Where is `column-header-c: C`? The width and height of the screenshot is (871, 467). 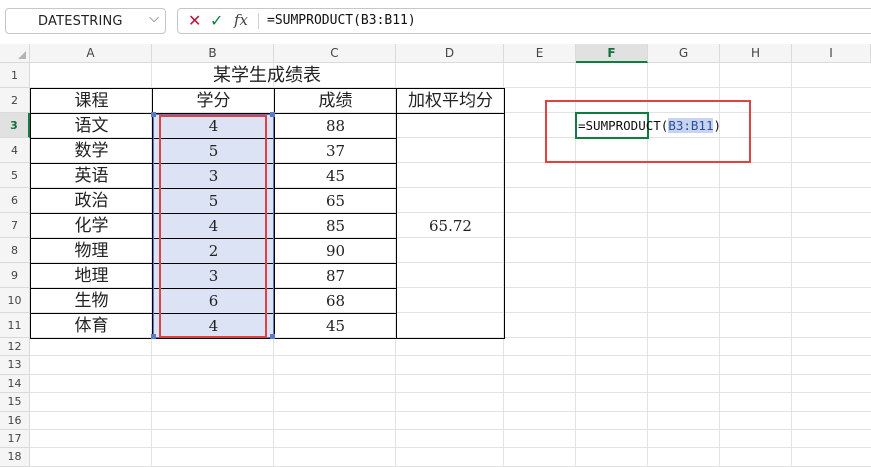
column-header-c: C is located at coordinates (335, 53).